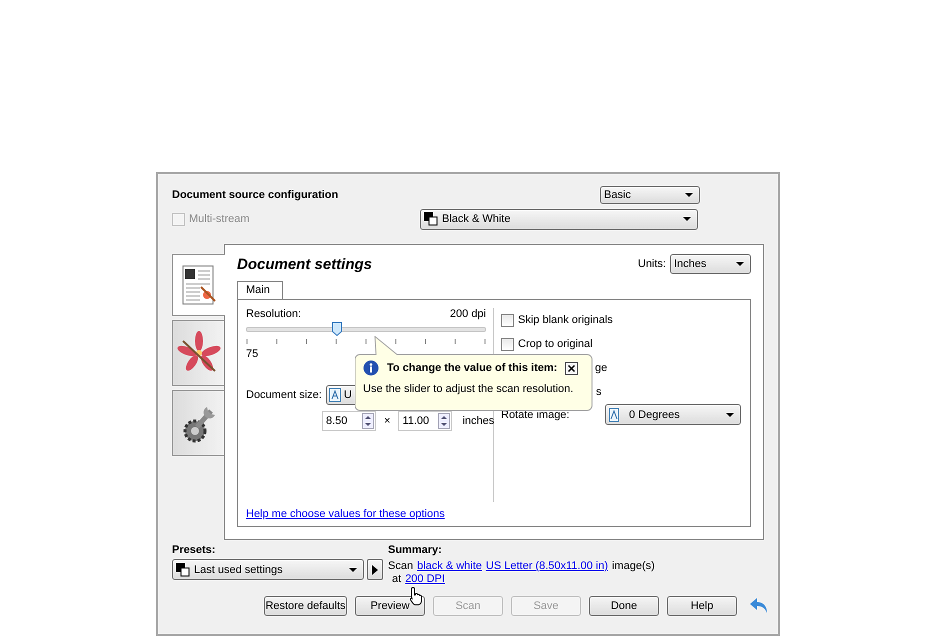  I want to click on close-icon, so click(571, 368).